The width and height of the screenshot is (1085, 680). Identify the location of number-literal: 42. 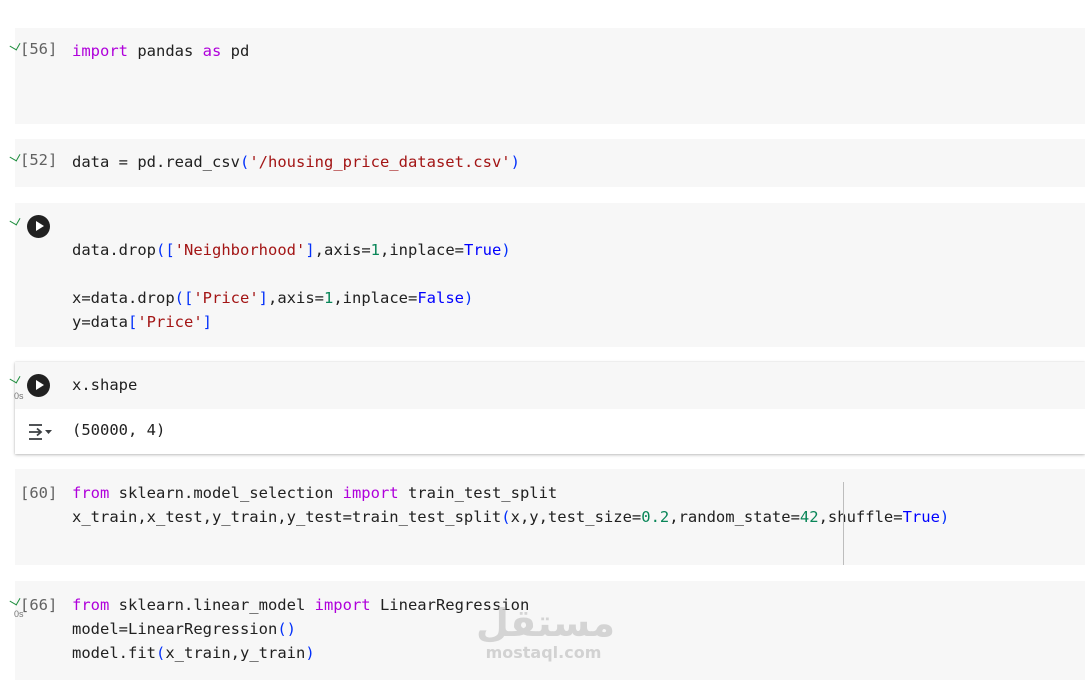
(809, 517).